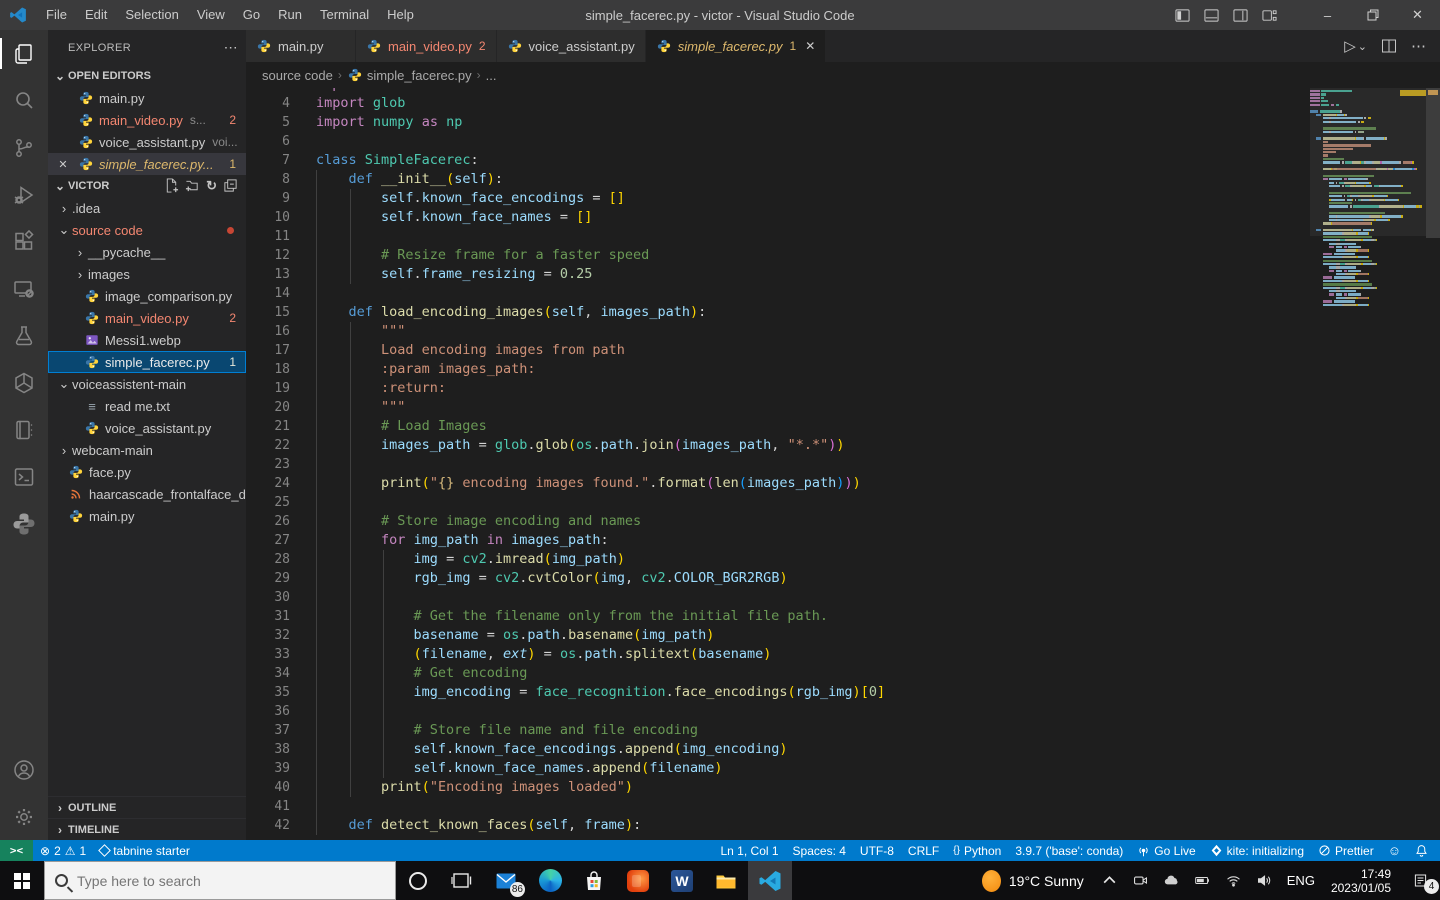 The height and width of the screenshot is (900, 1440). Describe the element at coordinates (1171, 880) in the screenshot. I see `onedrive-cloud-icon` at that location.